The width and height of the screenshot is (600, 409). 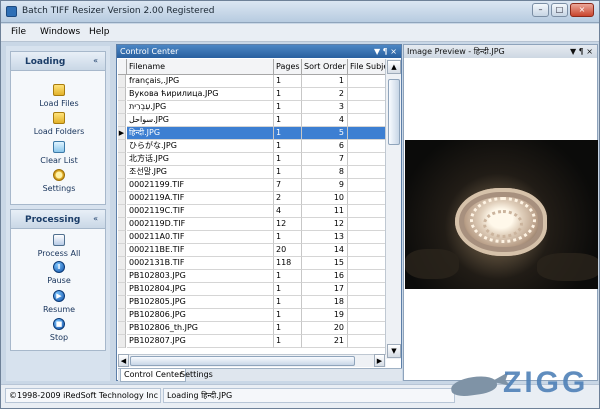 I want to click on folder-open-icon, so click(x=59, y=90).